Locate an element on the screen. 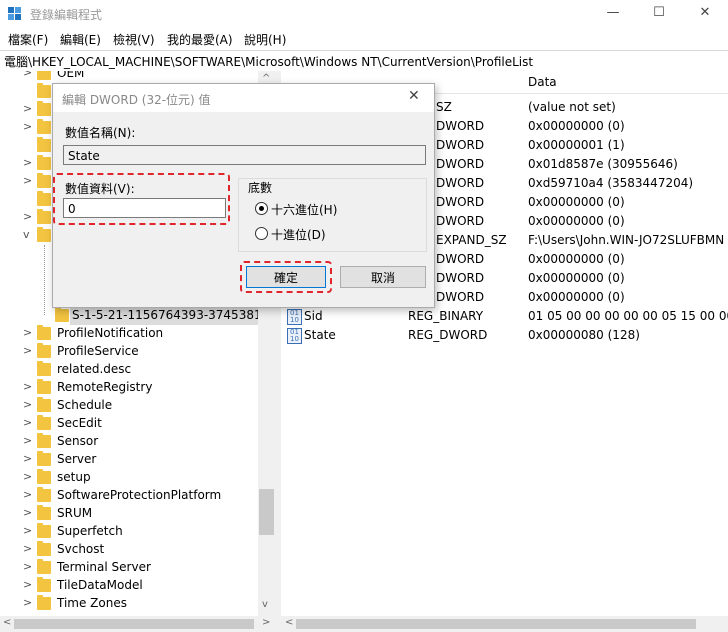 The height and width of the screenshot is (632, 728). horizontal-scrollbar: < > < is located at coordinates (364, 624).